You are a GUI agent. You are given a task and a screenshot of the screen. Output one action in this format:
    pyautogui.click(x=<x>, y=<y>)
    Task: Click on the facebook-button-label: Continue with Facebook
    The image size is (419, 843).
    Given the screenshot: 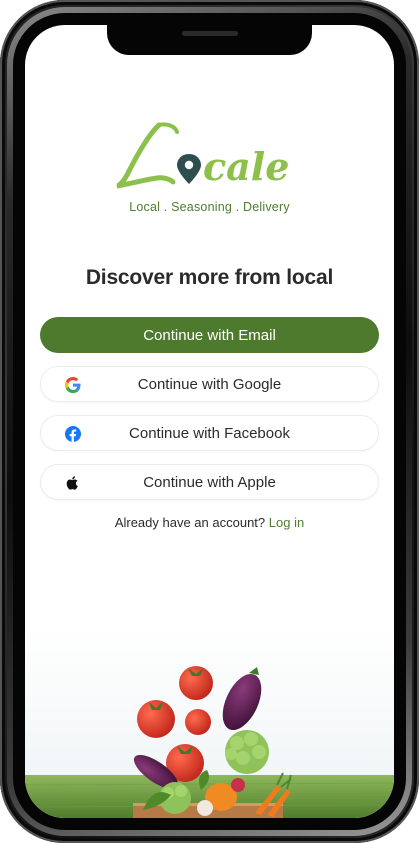 What is the action you would take?
    pyautogui.click(x=209, y=433)
    